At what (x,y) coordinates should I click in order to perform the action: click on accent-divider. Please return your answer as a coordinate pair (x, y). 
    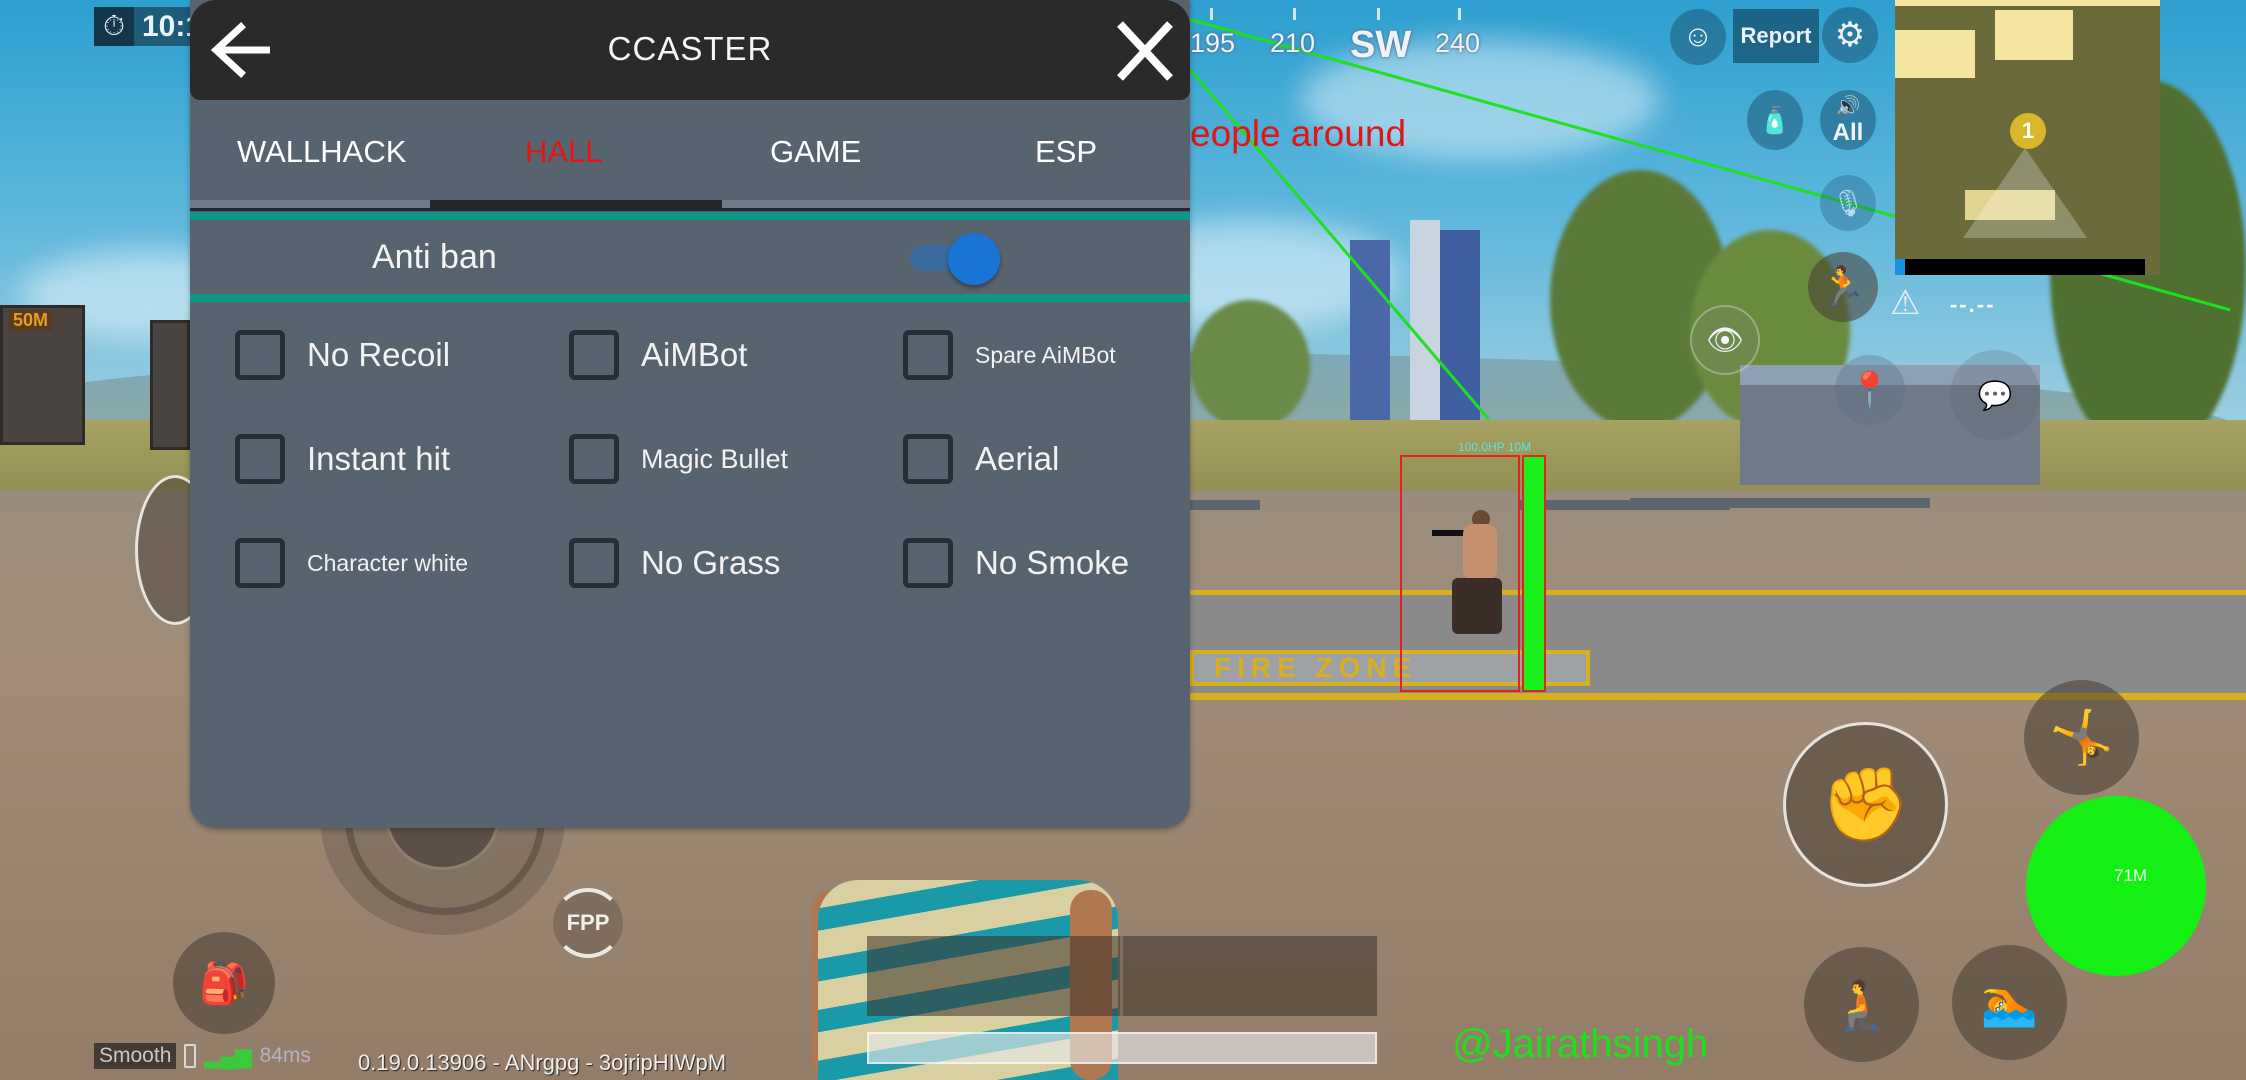
    Looking at the image, I should click on (690, 216).